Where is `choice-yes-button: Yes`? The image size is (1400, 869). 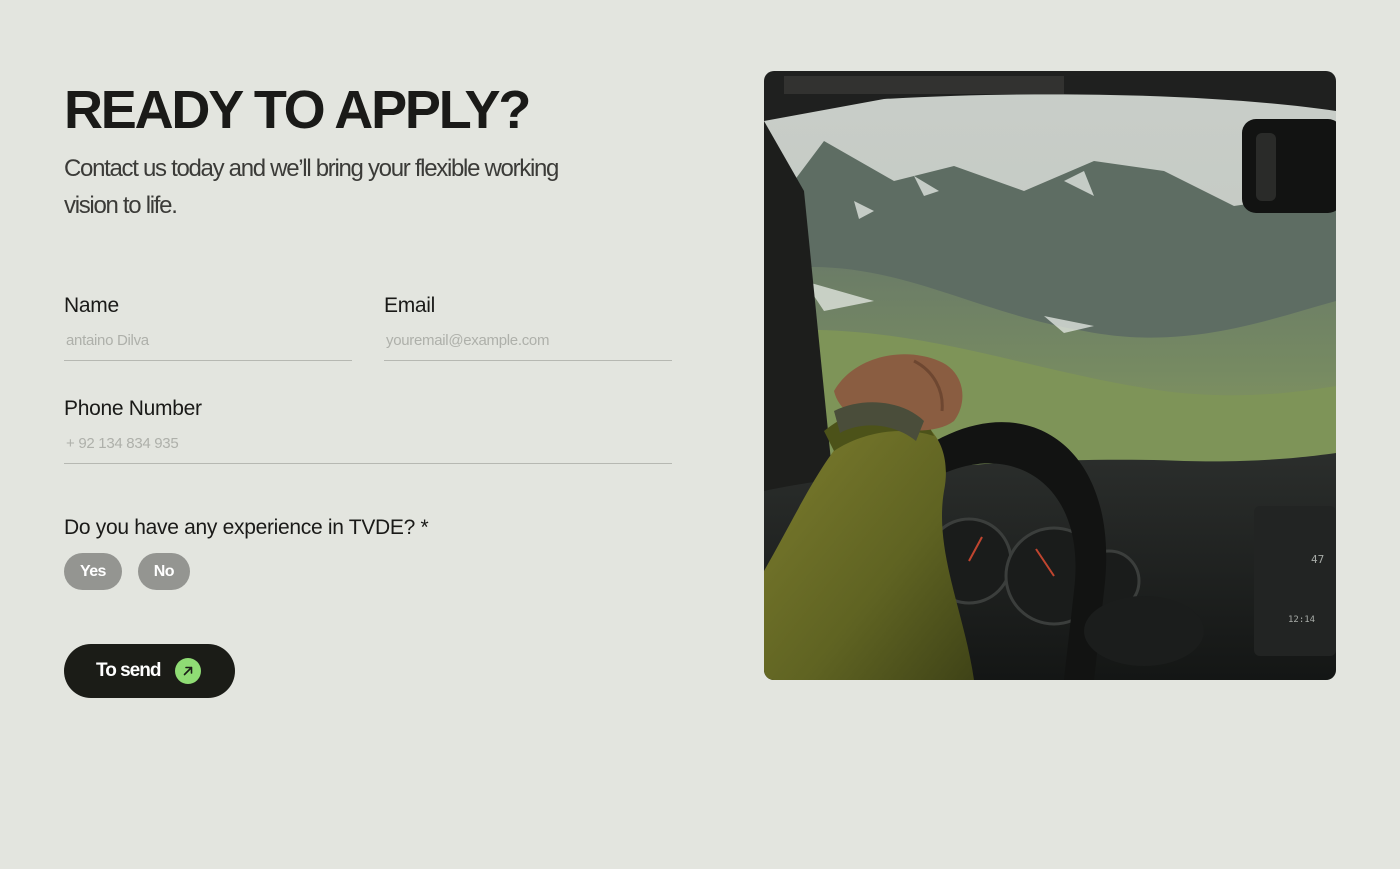
choice-yes-button: Yes is located at coordinates (93, 571).